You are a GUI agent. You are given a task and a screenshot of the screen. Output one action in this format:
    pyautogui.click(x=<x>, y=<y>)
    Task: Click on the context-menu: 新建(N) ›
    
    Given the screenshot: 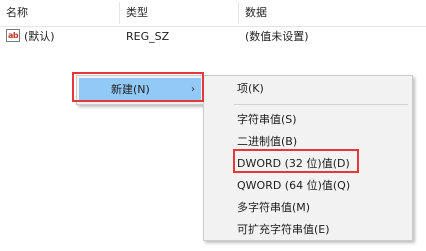 What is the action you would take?
    pyautogui.click(x=140, y=90)
    